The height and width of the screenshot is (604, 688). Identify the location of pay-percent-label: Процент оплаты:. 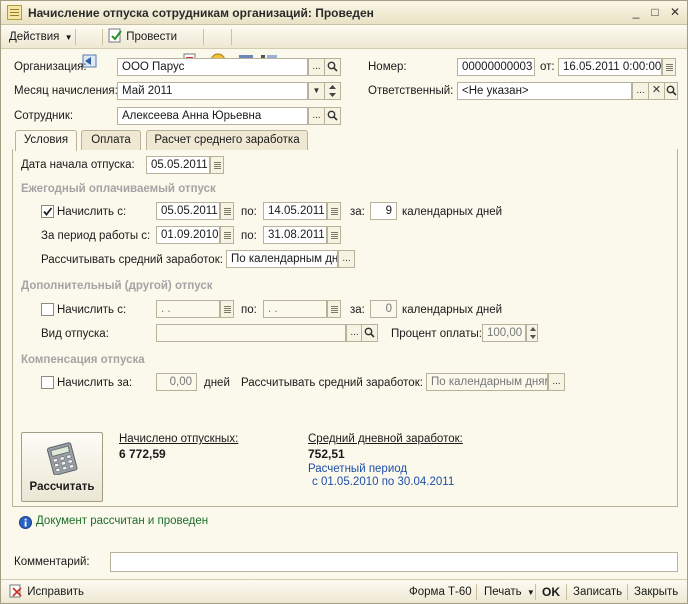
(436, 334).